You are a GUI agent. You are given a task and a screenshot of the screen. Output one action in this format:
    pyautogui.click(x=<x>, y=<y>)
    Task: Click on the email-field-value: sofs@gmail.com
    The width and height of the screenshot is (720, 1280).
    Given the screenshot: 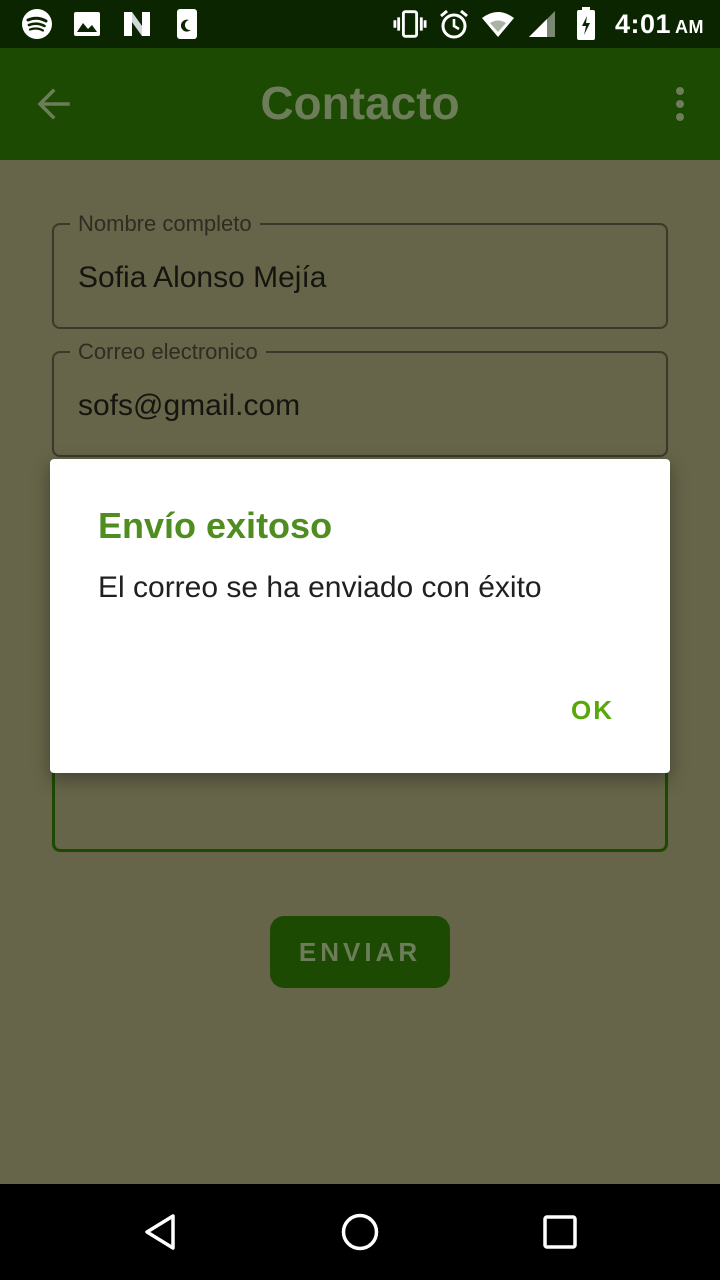 What is the action you would take?
    pyautogui.click(x=189, y=405)
    